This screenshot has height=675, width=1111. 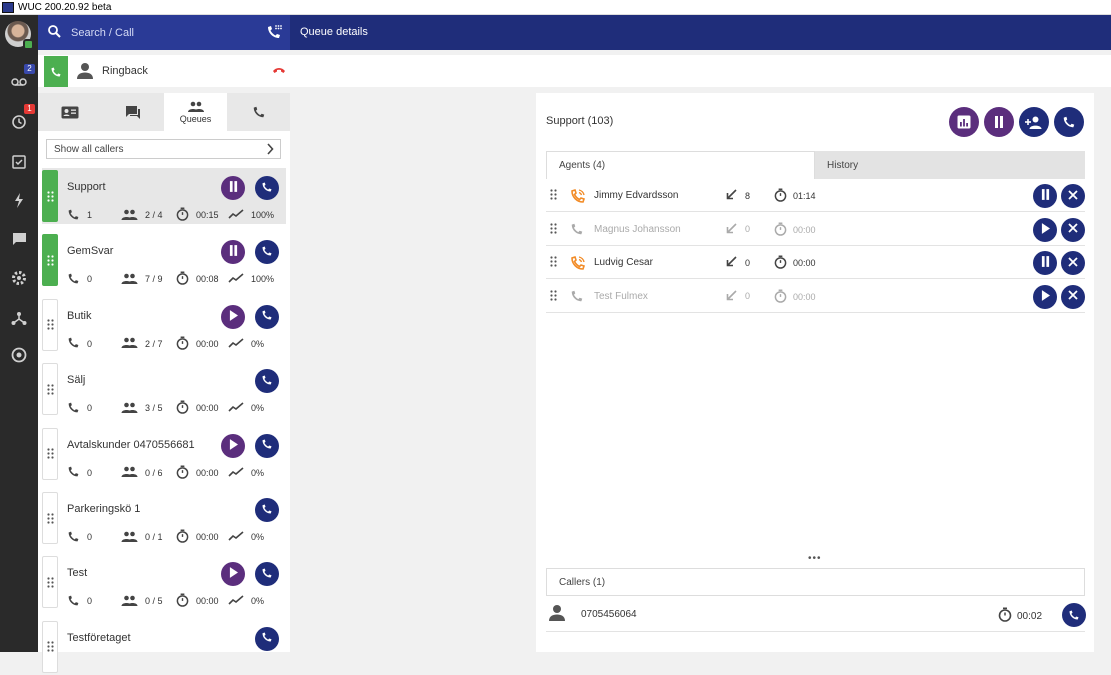 What do you see at coordinates (19, 318) in the screenshot?
I see `network-icon` at bounding box center [19, 318].